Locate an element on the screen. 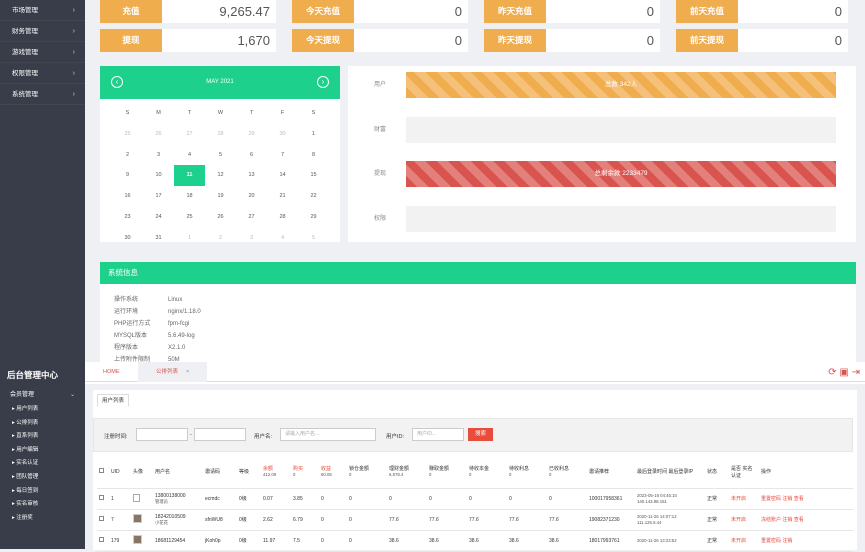 The image size is (865, 552). search-button: 搜索 is located at coordinates (480, 434).